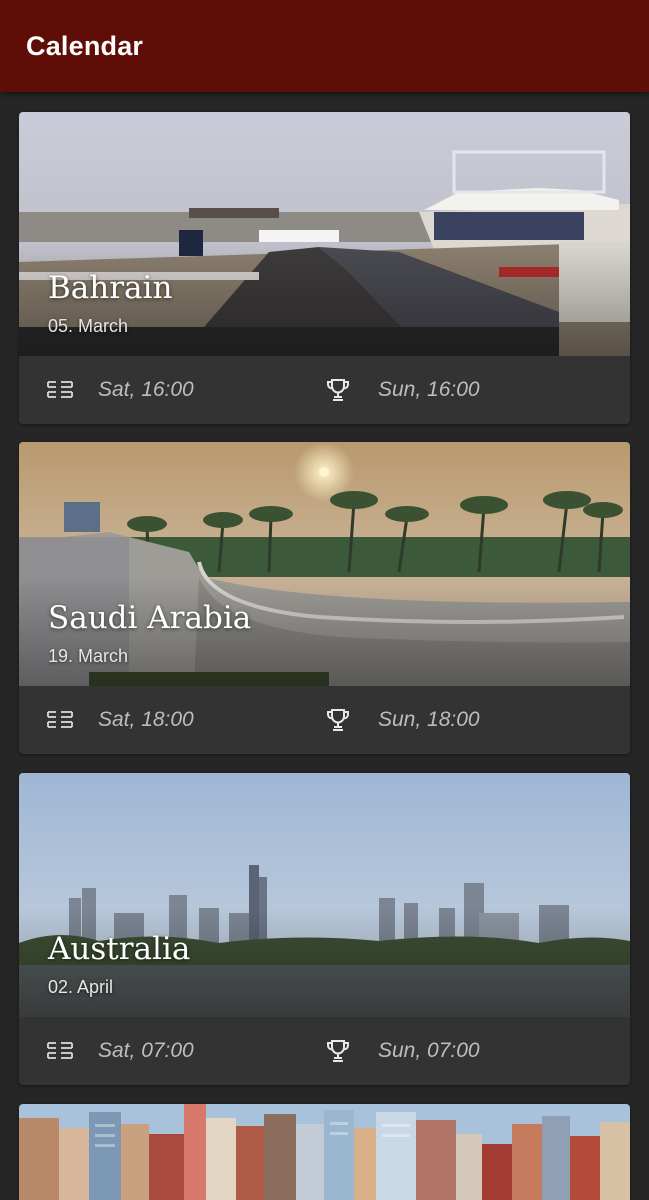 The width and height of the screenshot is (649, 1200). I want to click on race-session: Sun, 07:00, so click(402, 1051).